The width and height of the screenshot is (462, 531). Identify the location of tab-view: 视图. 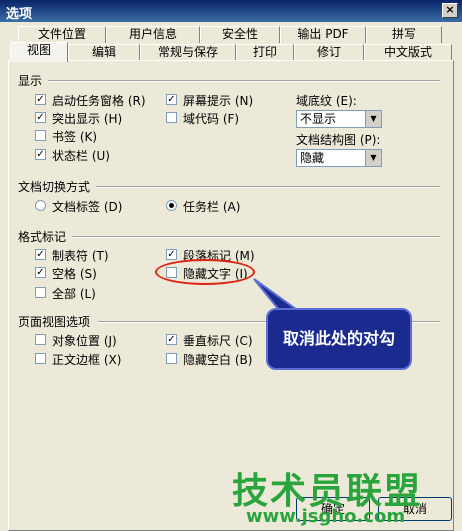
(39, 52).